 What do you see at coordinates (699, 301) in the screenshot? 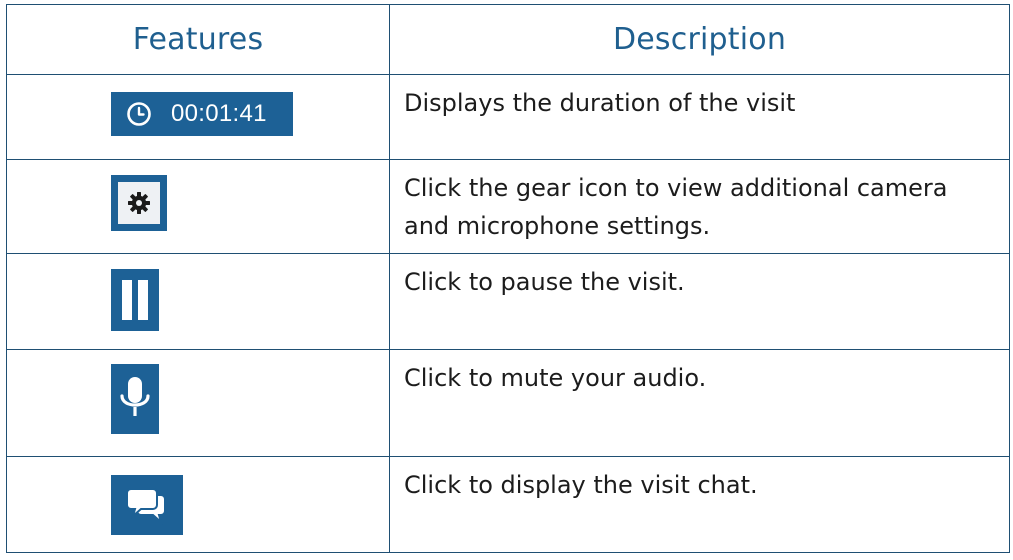
I see `description-cell: Click to pause the visit.` at bounding box center [699, 301].